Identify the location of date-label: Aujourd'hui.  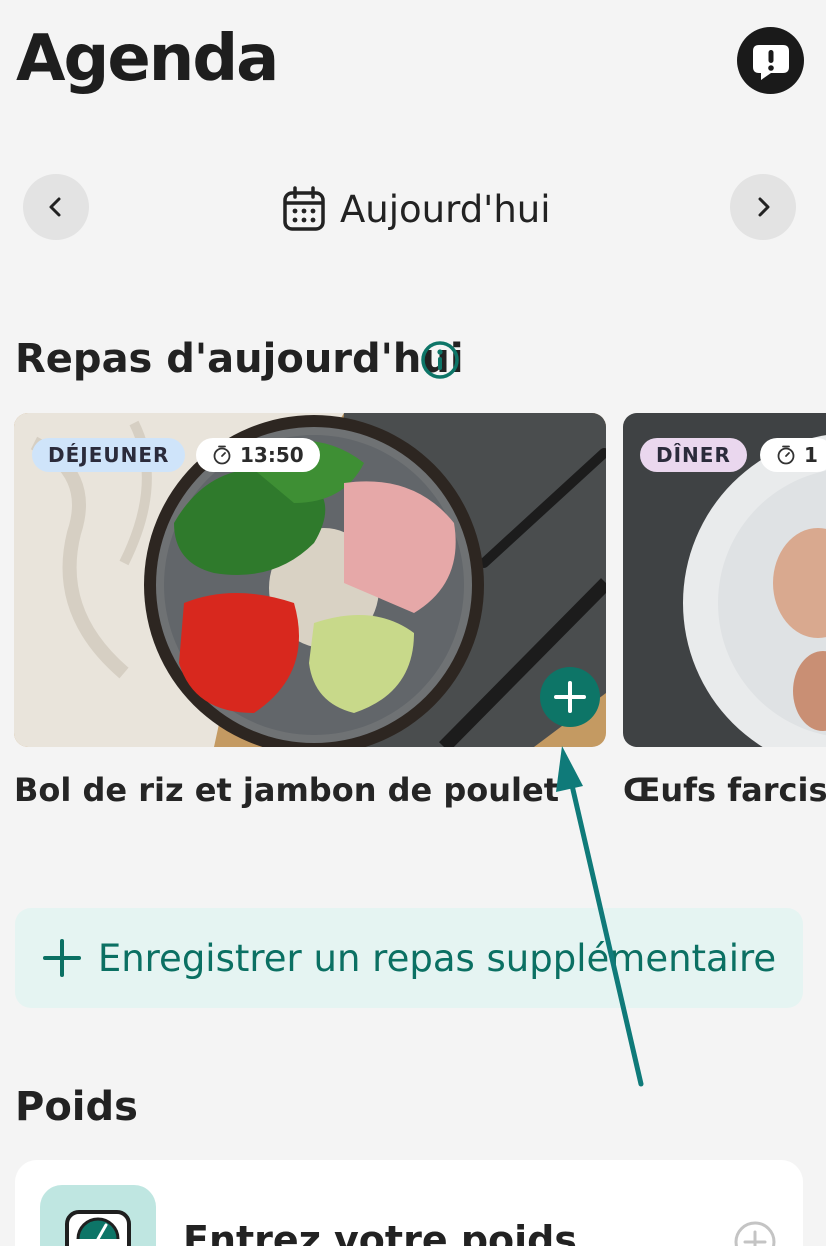
(445, 209).